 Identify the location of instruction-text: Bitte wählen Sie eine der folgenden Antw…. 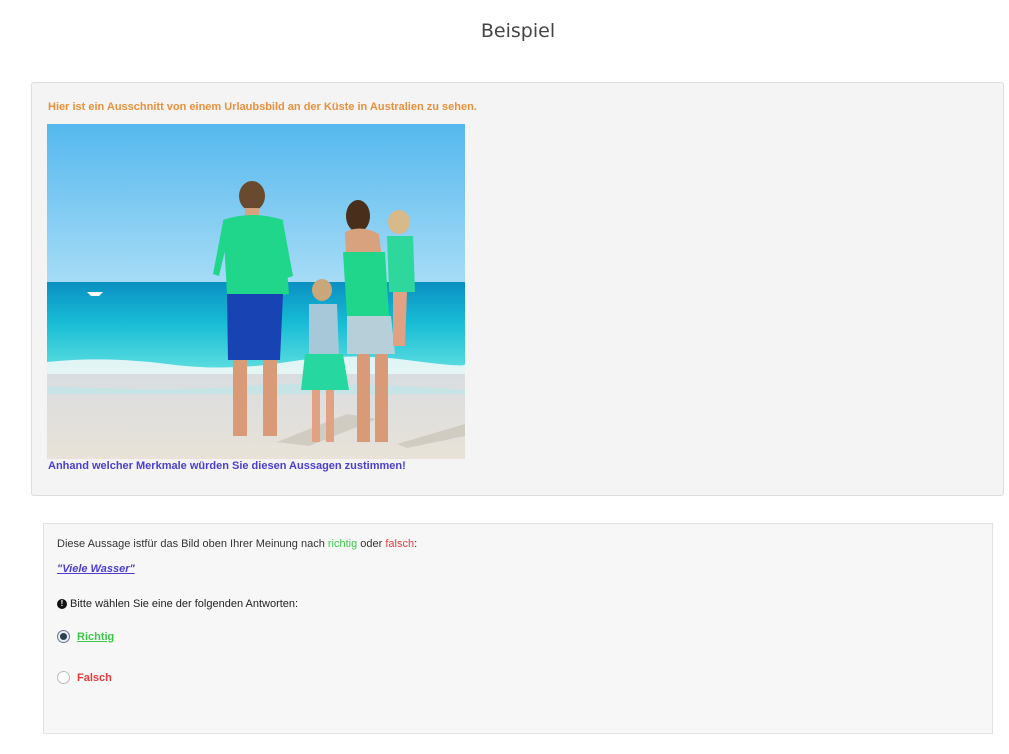
(184, 604).